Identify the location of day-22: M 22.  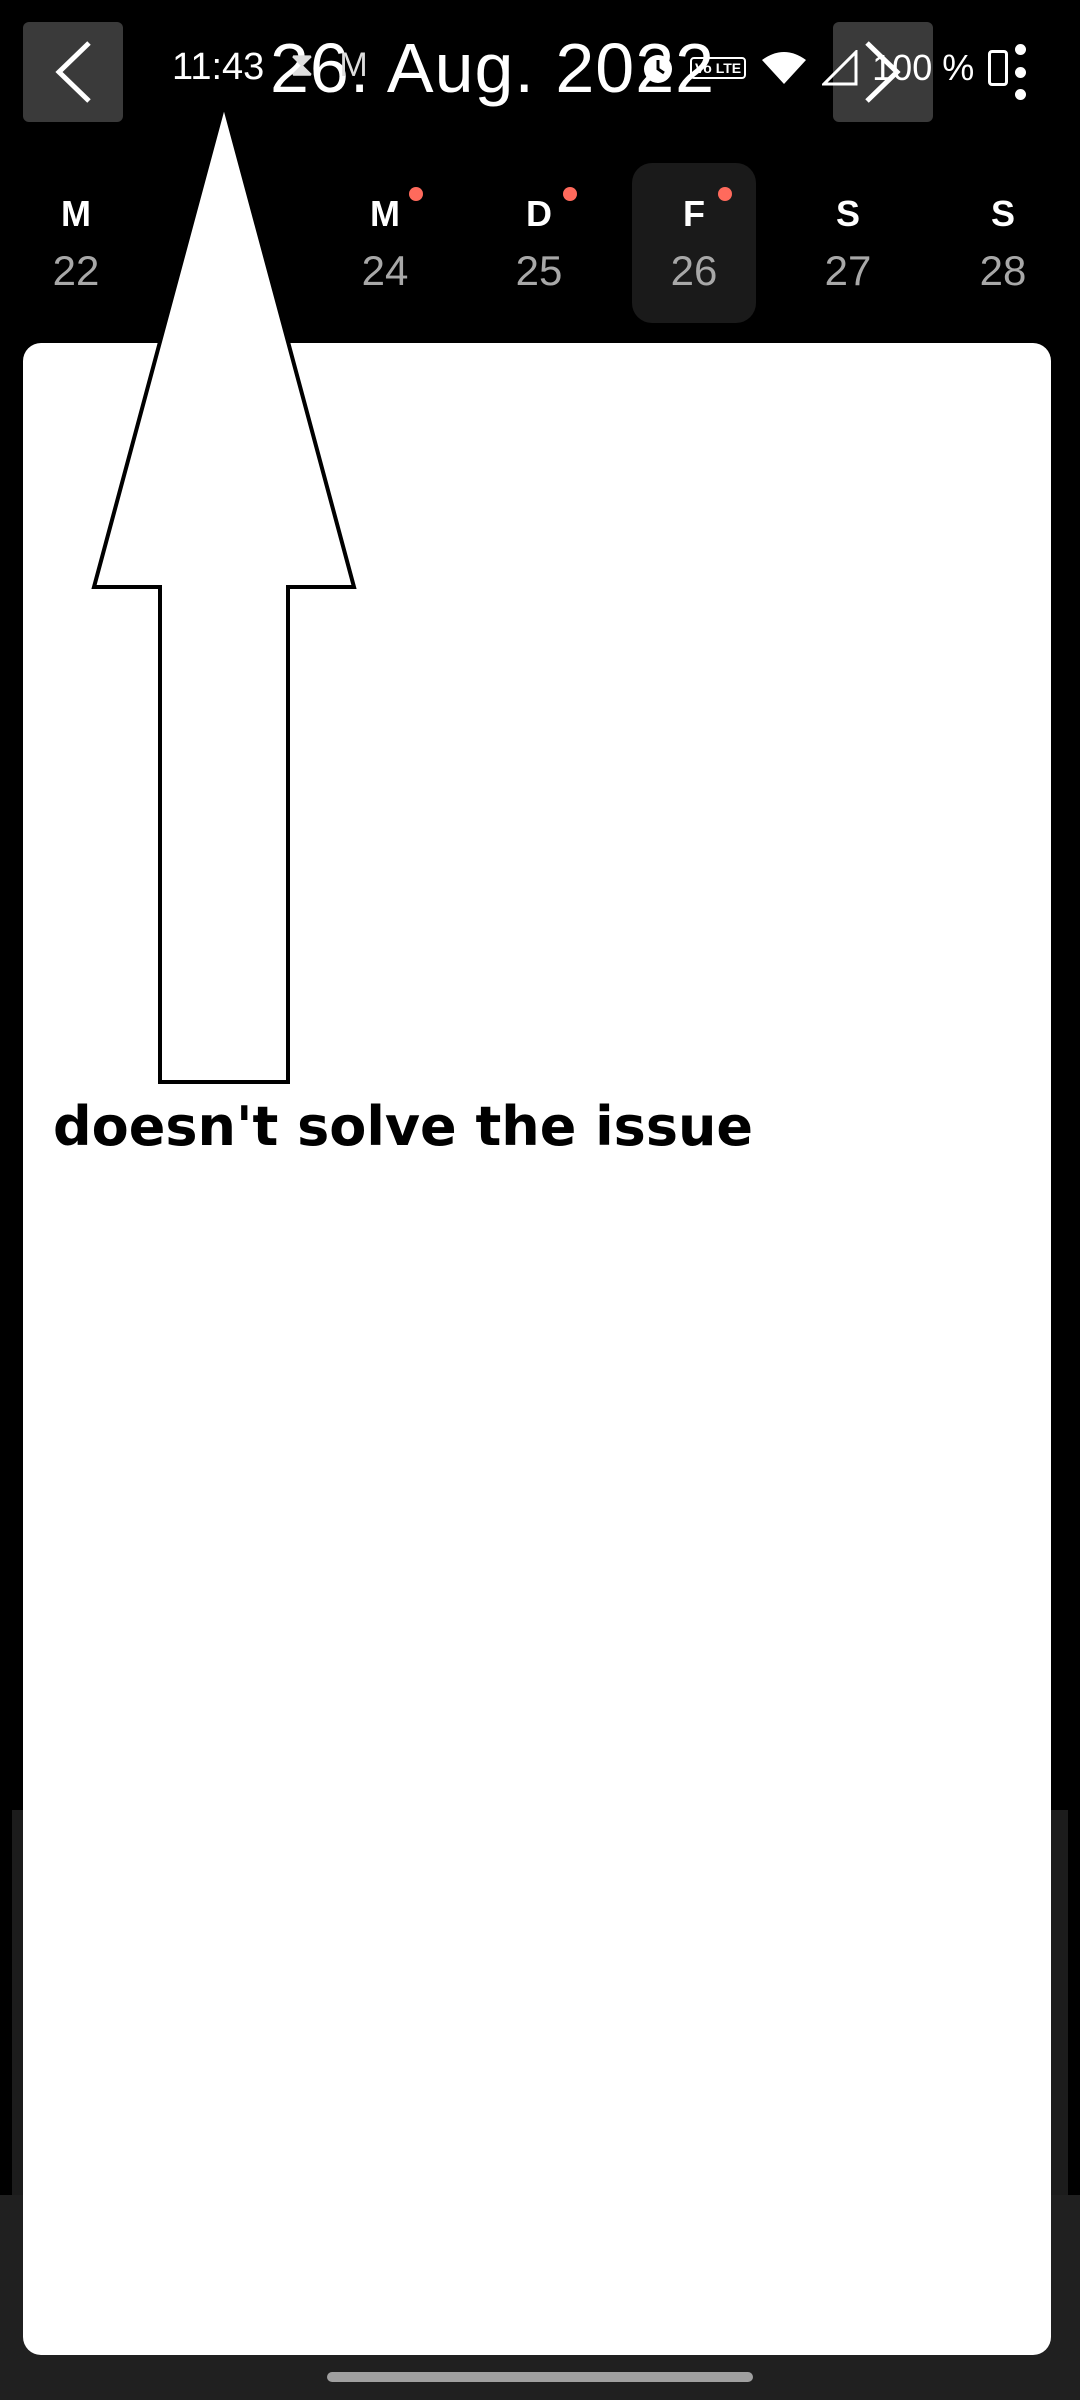
(76, 243).